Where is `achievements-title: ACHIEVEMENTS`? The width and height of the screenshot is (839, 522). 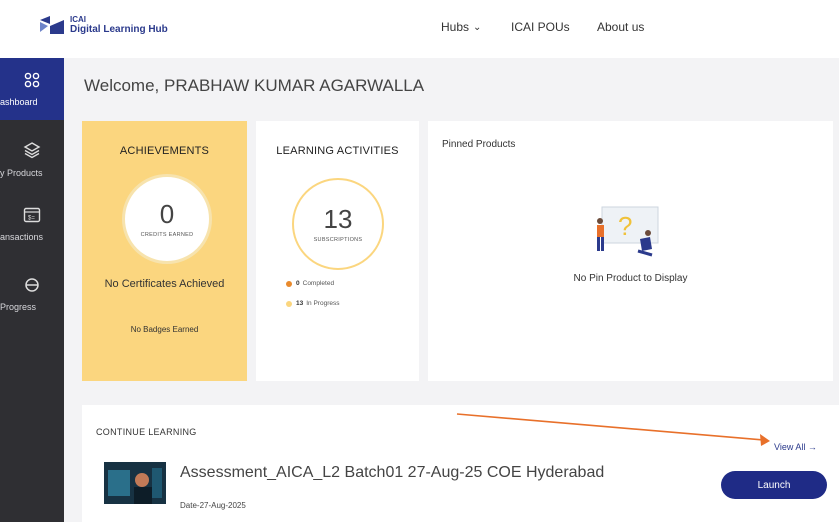 achievements-title: ACHIEVEMENTS is located at coordinates (164, 151).